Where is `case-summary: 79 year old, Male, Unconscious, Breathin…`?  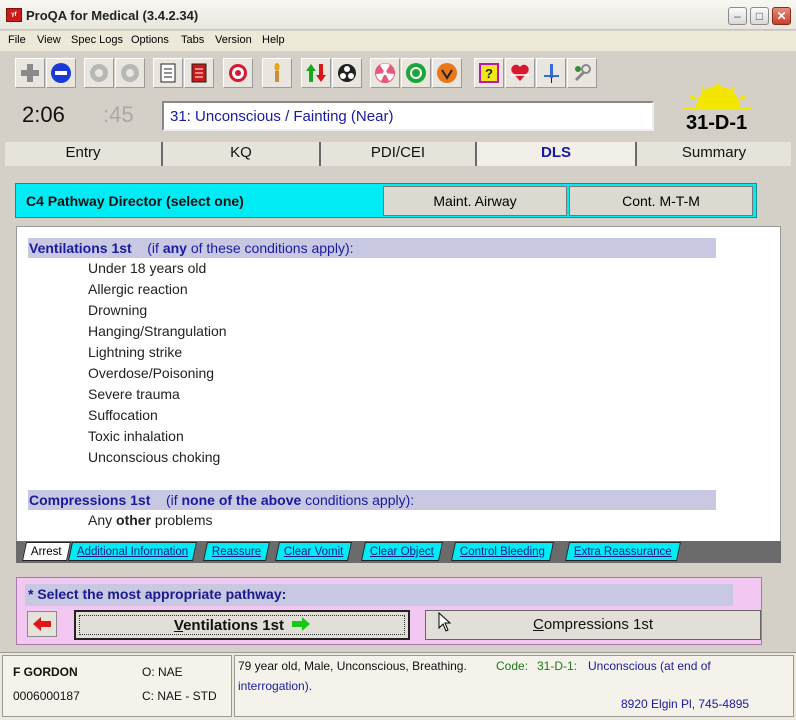
case-summary: 79 year old, Male, Unconscious, Breathin… is located at coordinates (514, 686).